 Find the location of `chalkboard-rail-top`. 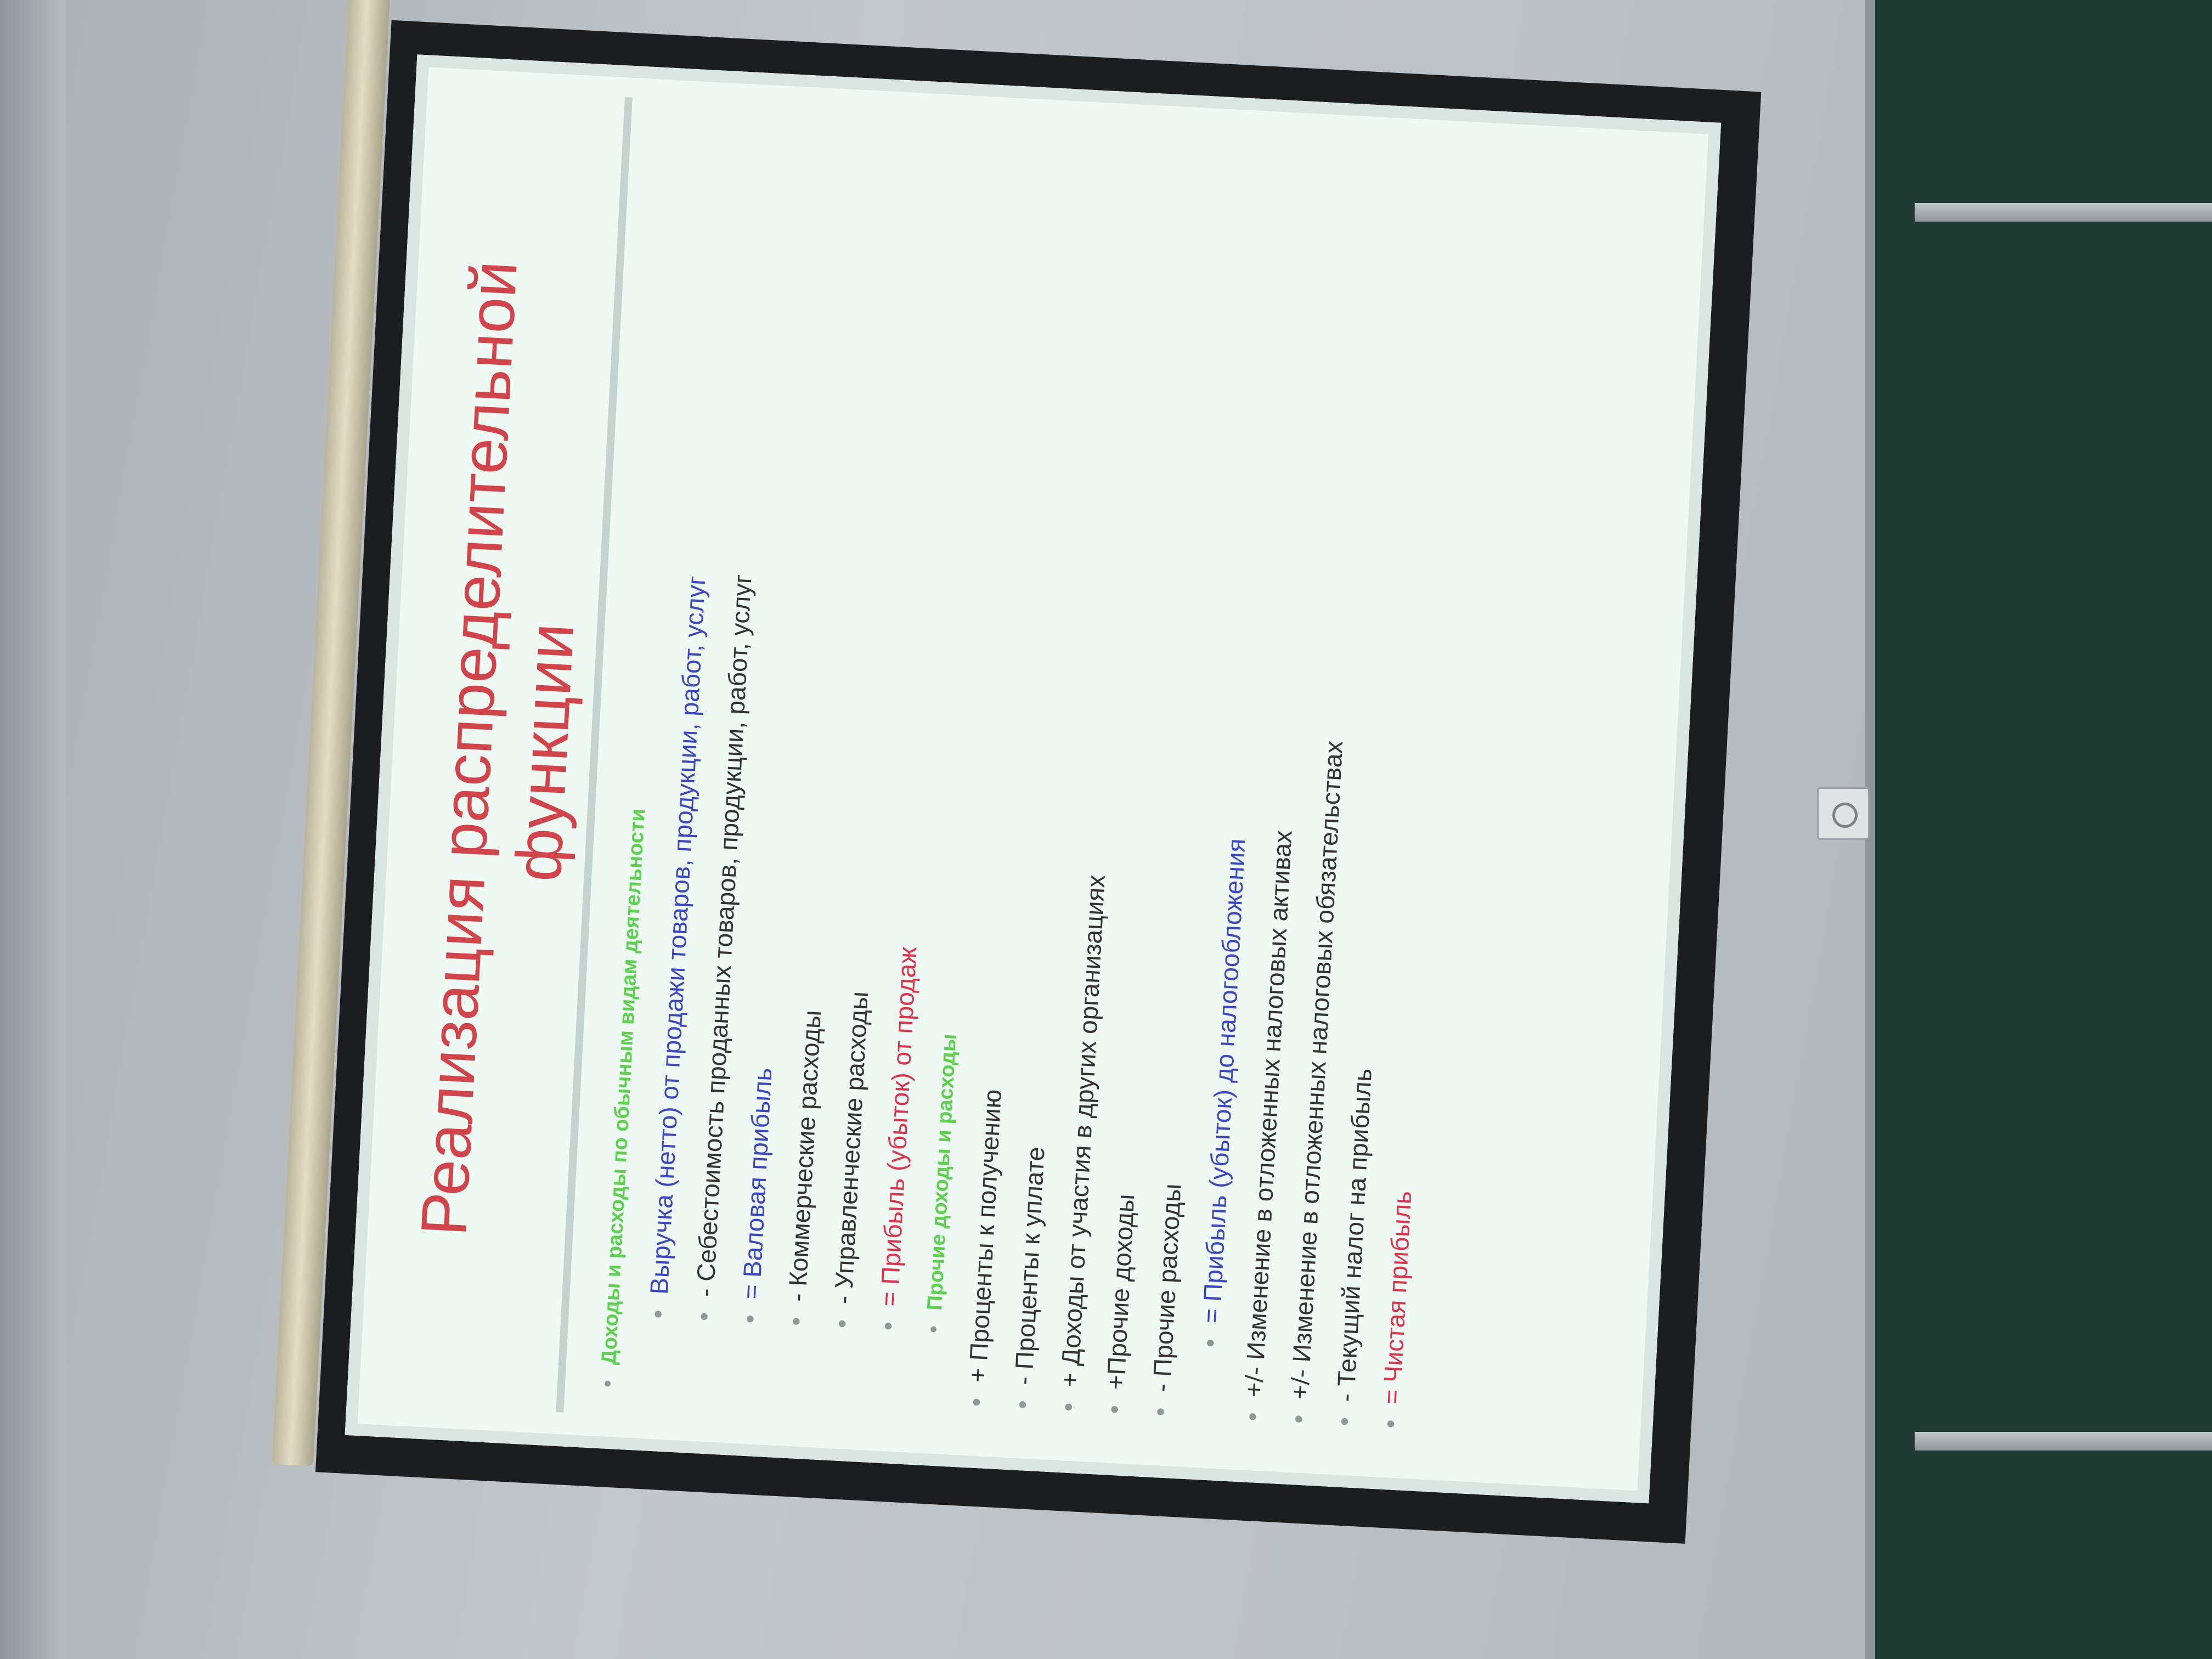

chalkboard-rail-top is located at coordinates (2063, 213).